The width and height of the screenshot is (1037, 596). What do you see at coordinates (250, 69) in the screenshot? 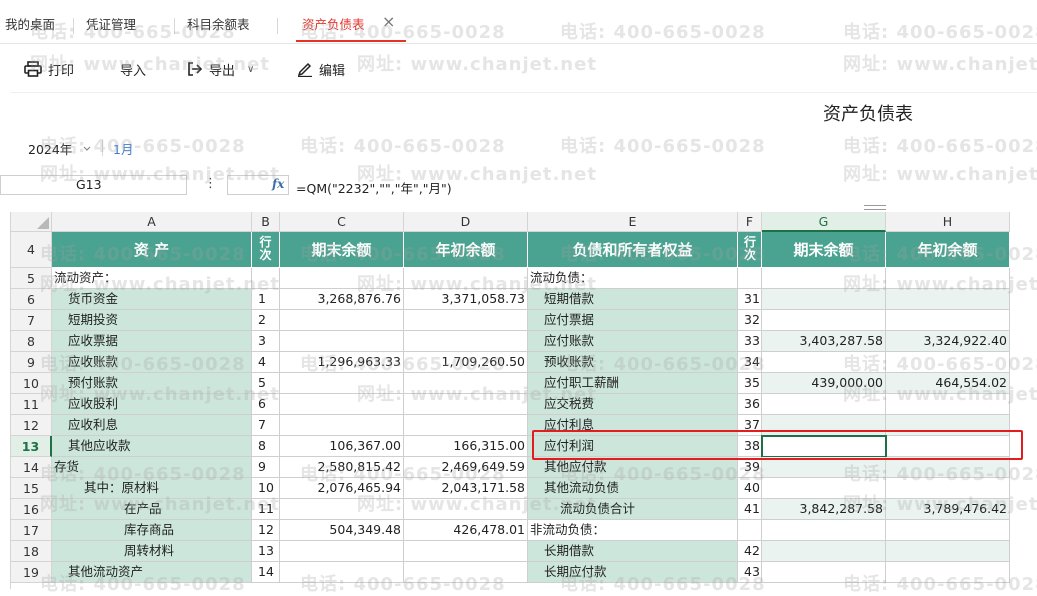
I see `chevron-down-icon: ∨` at bounding box center [250, 69].